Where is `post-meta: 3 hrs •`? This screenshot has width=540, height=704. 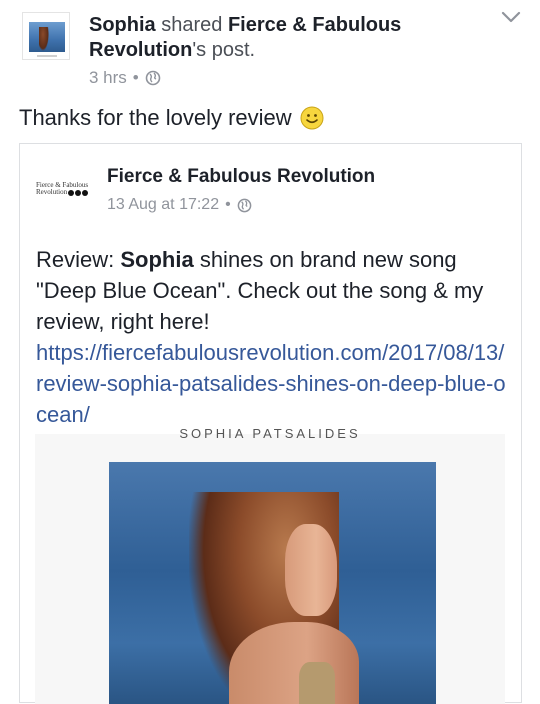 post-meta: 3 hrs • is located at coordinates (125, 78).